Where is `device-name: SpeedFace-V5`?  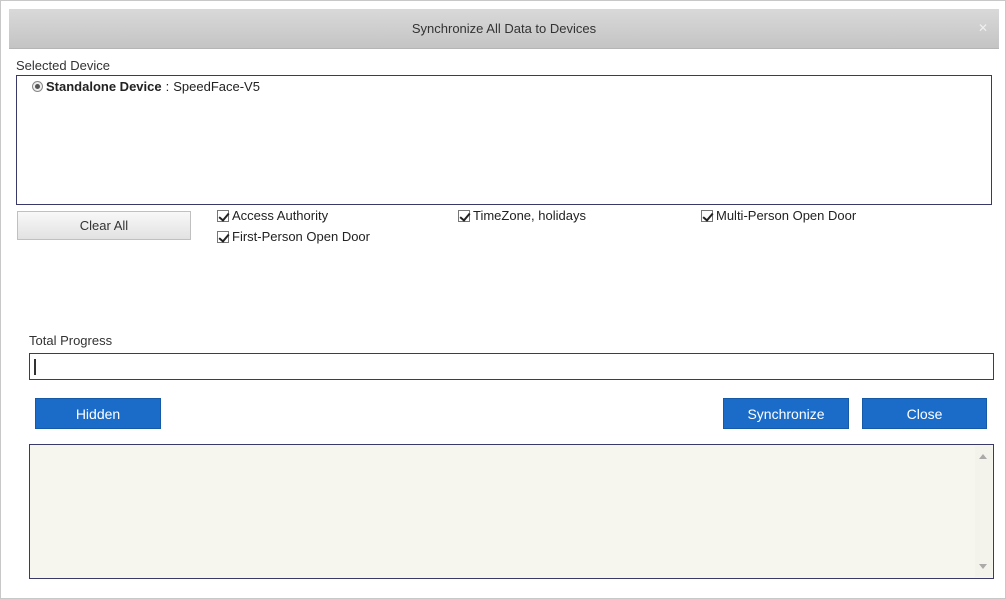
device-name: SpeedFace-V5 is located at coordinates (216, 86).